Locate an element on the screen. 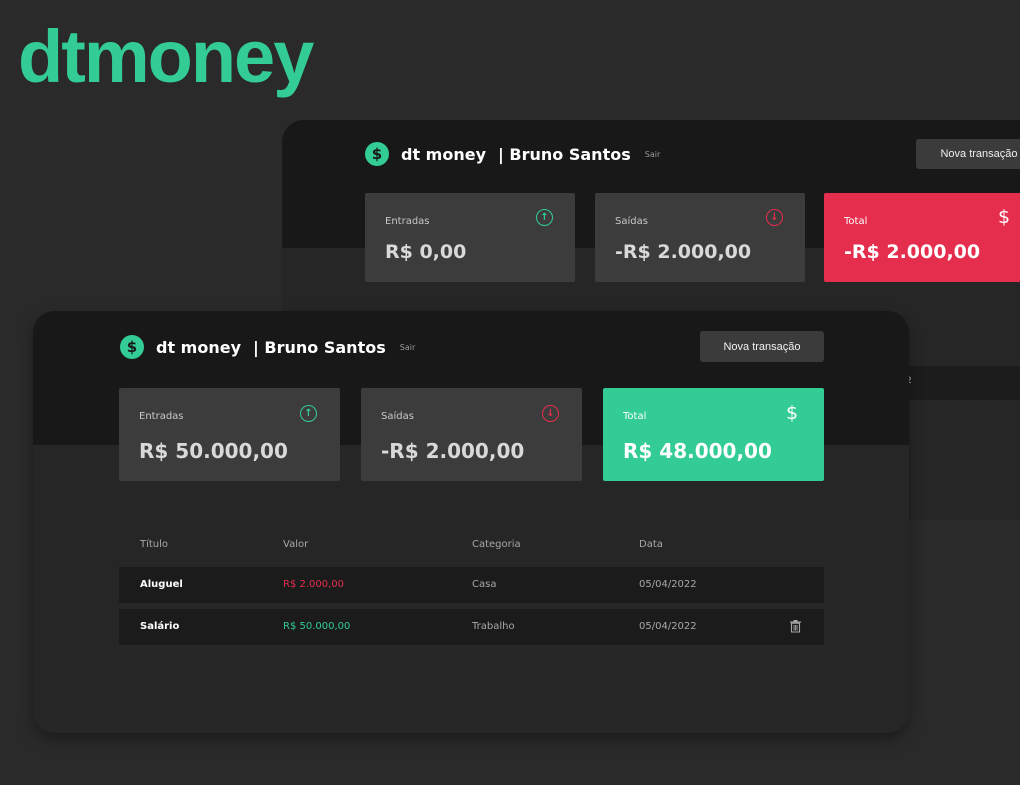 The width and height of the screenshot is (1020, 785). total-value: -R$ 2.000,00 is located at coordinates (912, 252).